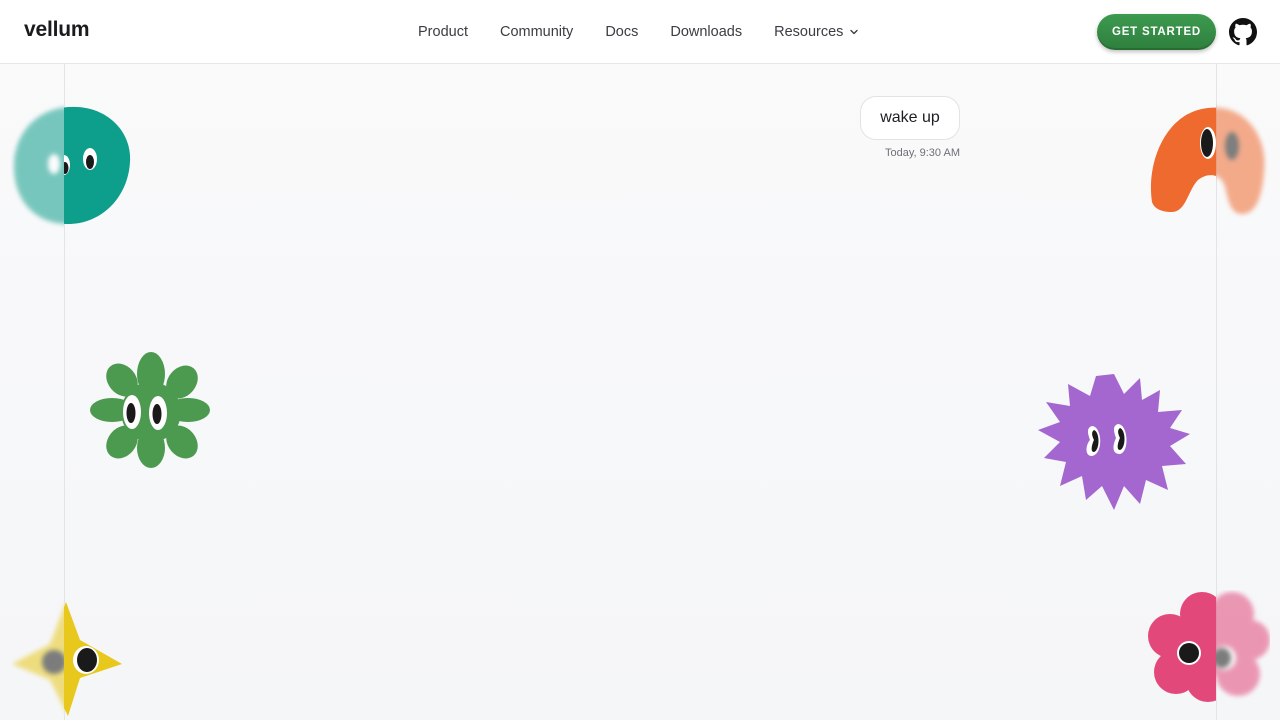 Image resolution: width=1280 pixels, height=720 pixels. What do you see at coordinates (1209, 647) in the screenshot?
I see `pink-flower-creature` at bounding box center [1209, 647].